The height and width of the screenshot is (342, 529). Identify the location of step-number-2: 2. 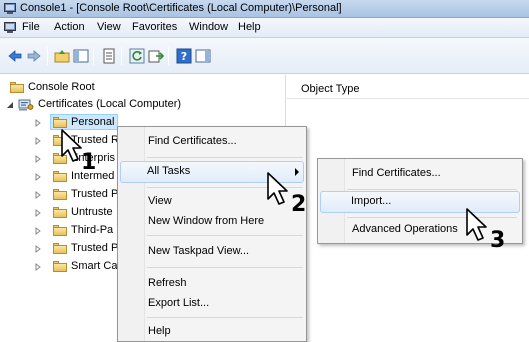
(299, 204).